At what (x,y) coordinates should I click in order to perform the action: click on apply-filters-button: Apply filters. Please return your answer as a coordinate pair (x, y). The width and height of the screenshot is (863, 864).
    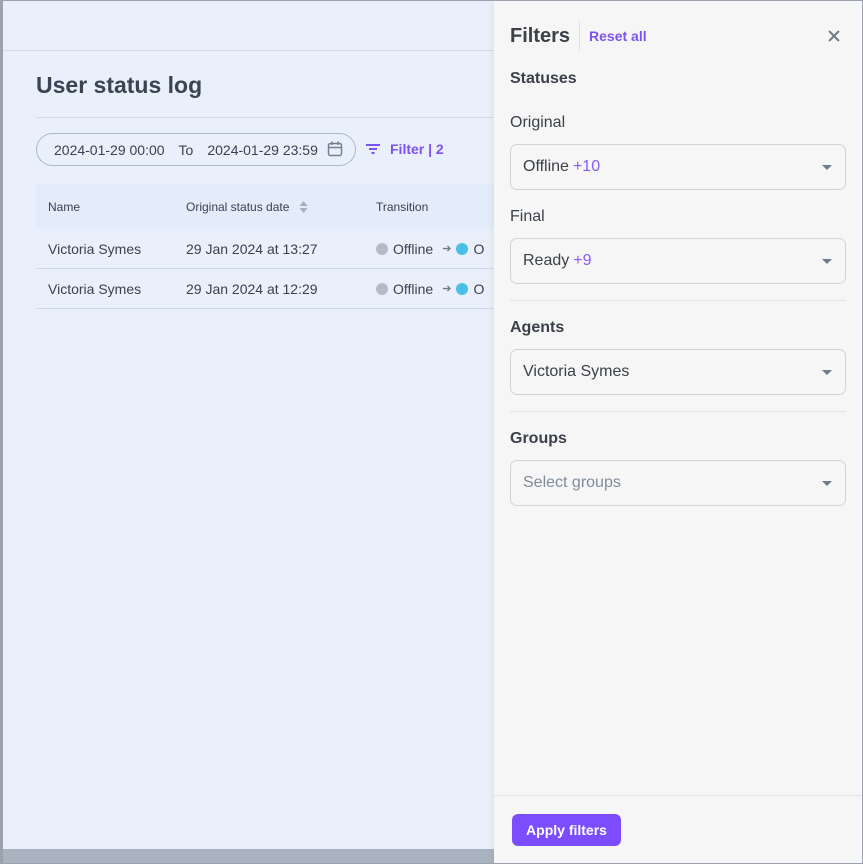
    Looking at the image, I should click on (566, 830).